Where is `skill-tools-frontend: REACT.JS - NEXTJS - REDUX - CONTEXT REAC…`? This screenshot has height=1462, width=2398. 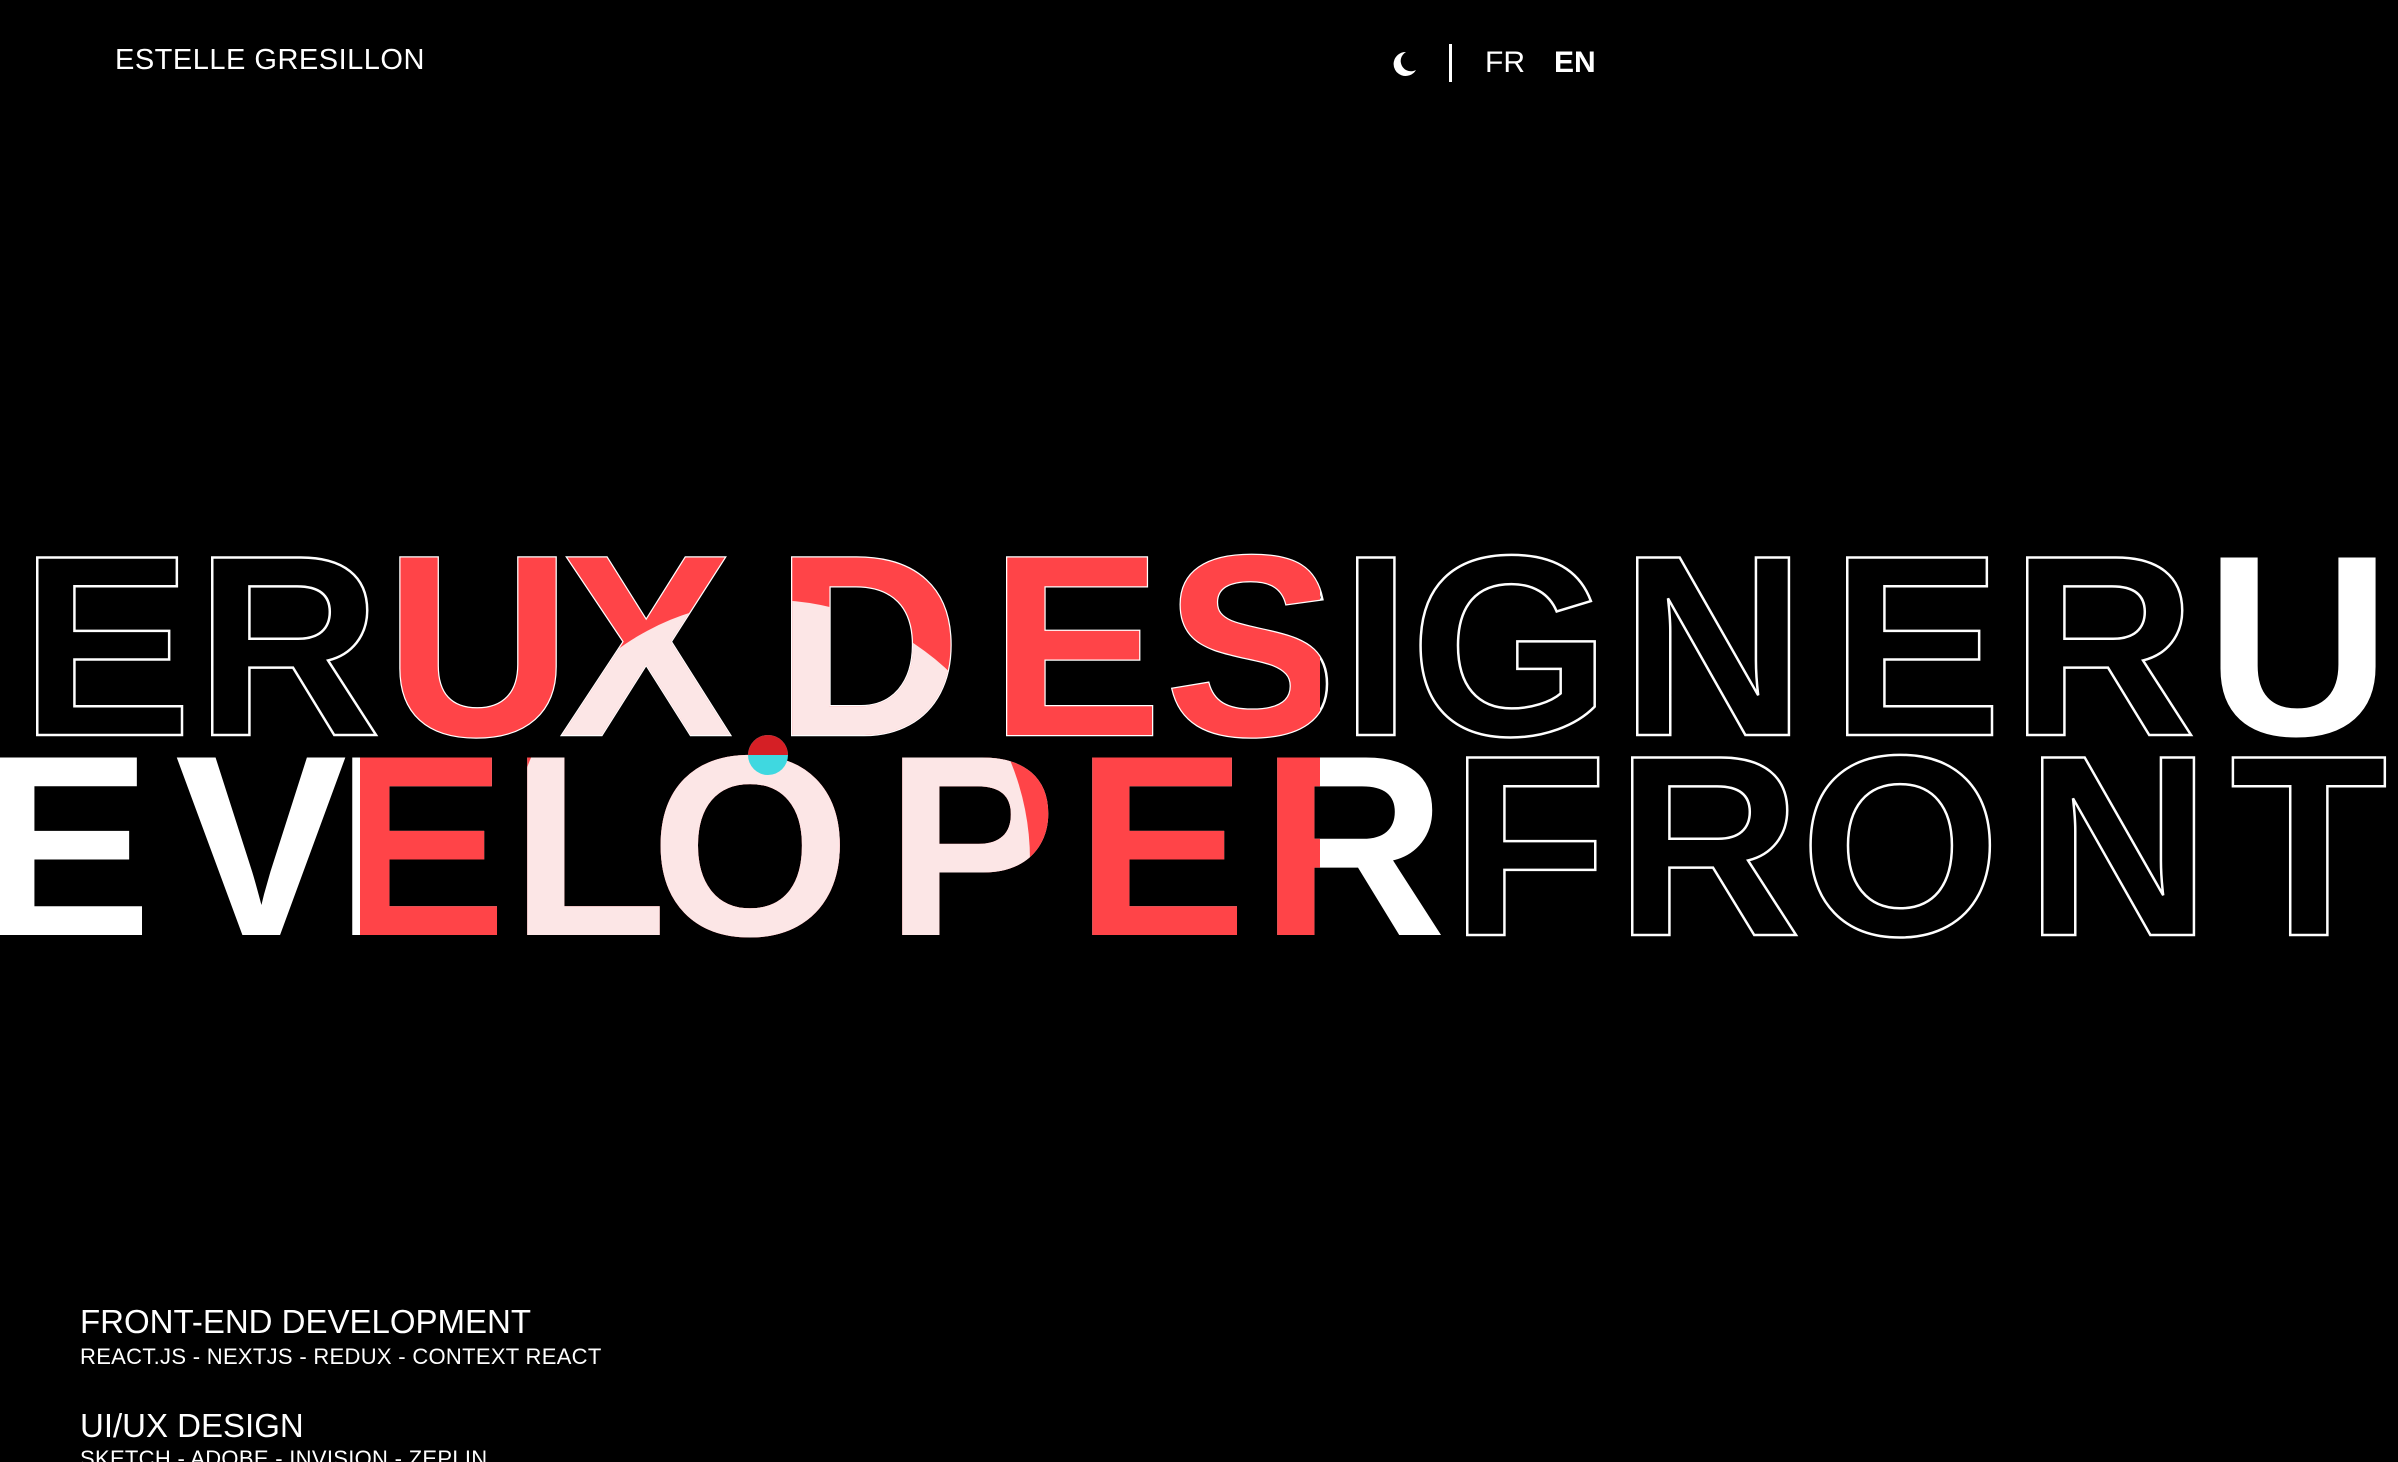
skill-tools-frontend: REACT.JS - NEXTJS - REDUX - CONTEXT REAC… is located at coordinates (341, 1356).